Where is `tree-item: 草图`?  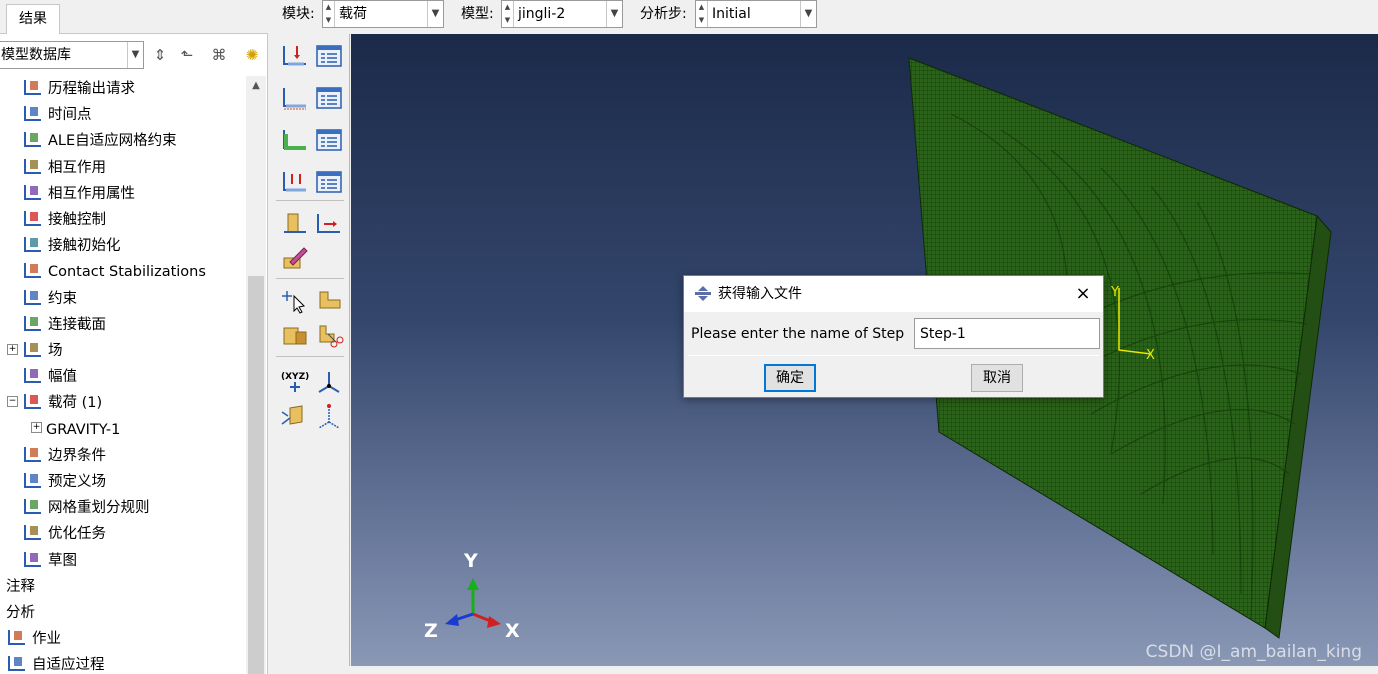 tree-item: 草图 is located at coordinates (49, 561).